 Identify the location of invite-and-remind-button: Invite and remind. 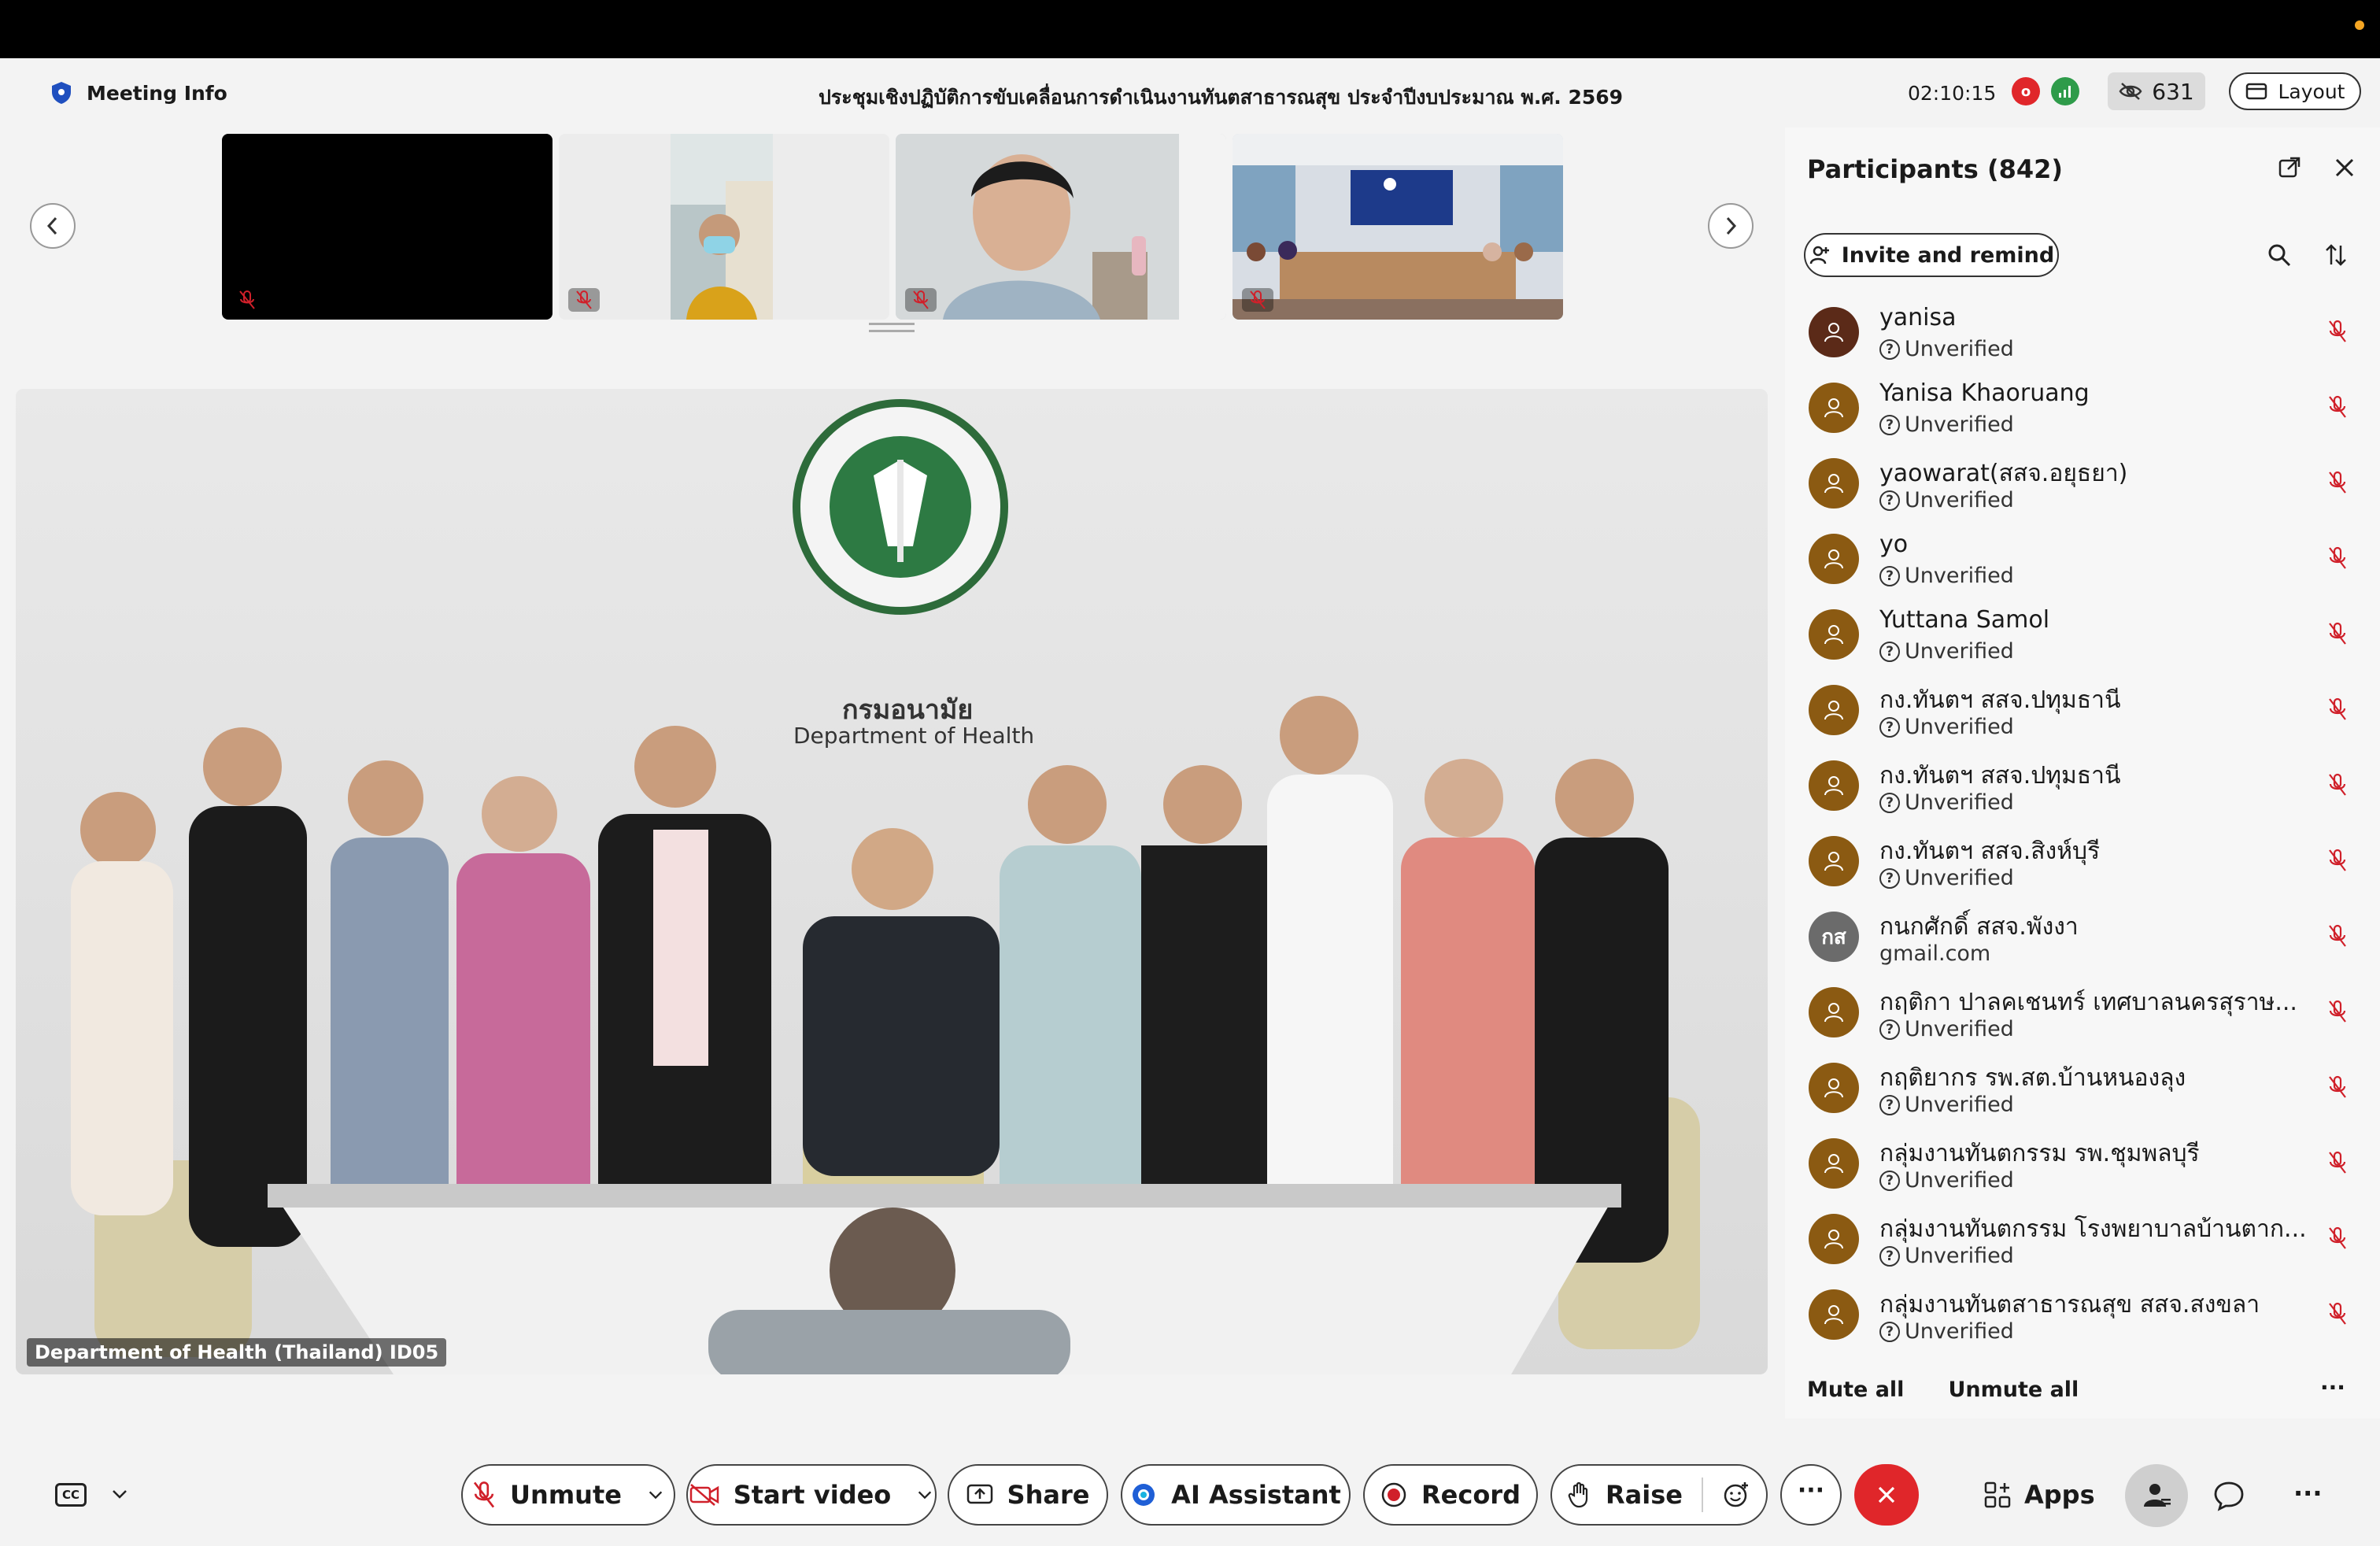
(1931, 255).